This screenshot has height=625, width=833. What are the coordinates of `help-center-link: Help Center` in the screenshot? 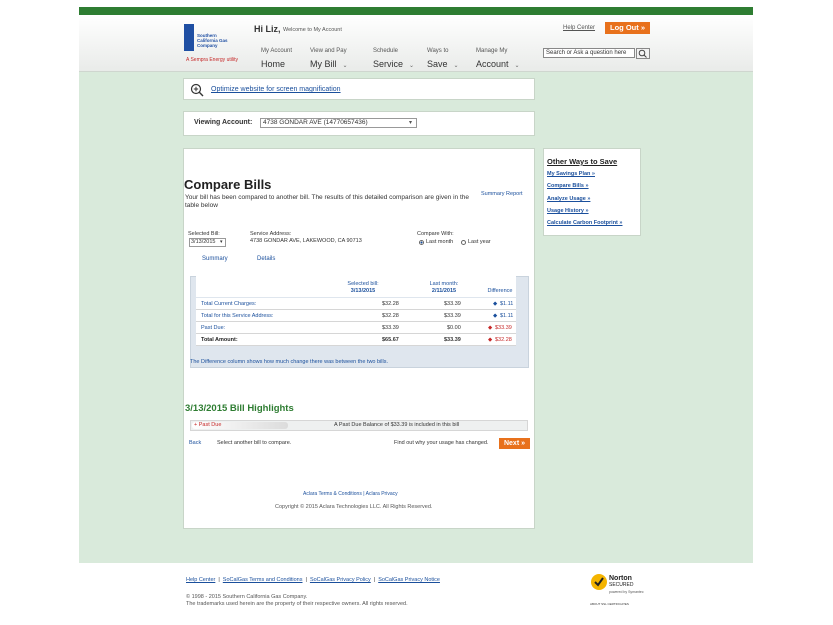 It's located at (579, 28).